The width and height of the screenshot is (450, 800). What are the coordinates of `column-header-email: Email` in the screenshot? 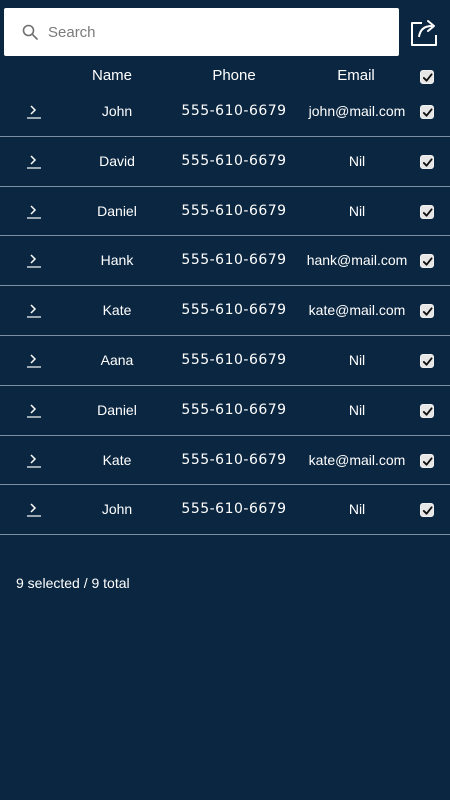 It's located at (356, 75).